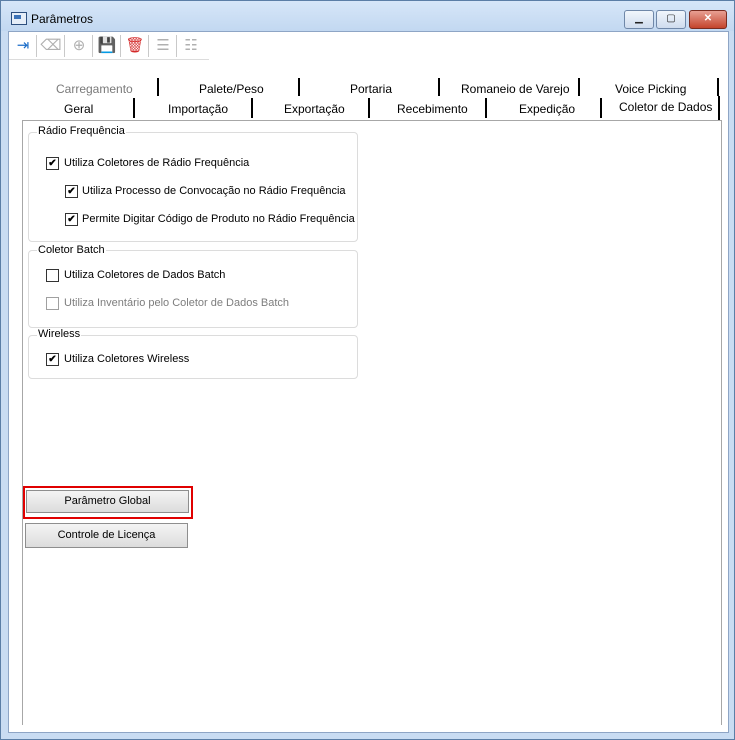  Describe the element at coordinates (94, 89) in the screenshot. I see `tab-carregamento: Carregamento` at that location.